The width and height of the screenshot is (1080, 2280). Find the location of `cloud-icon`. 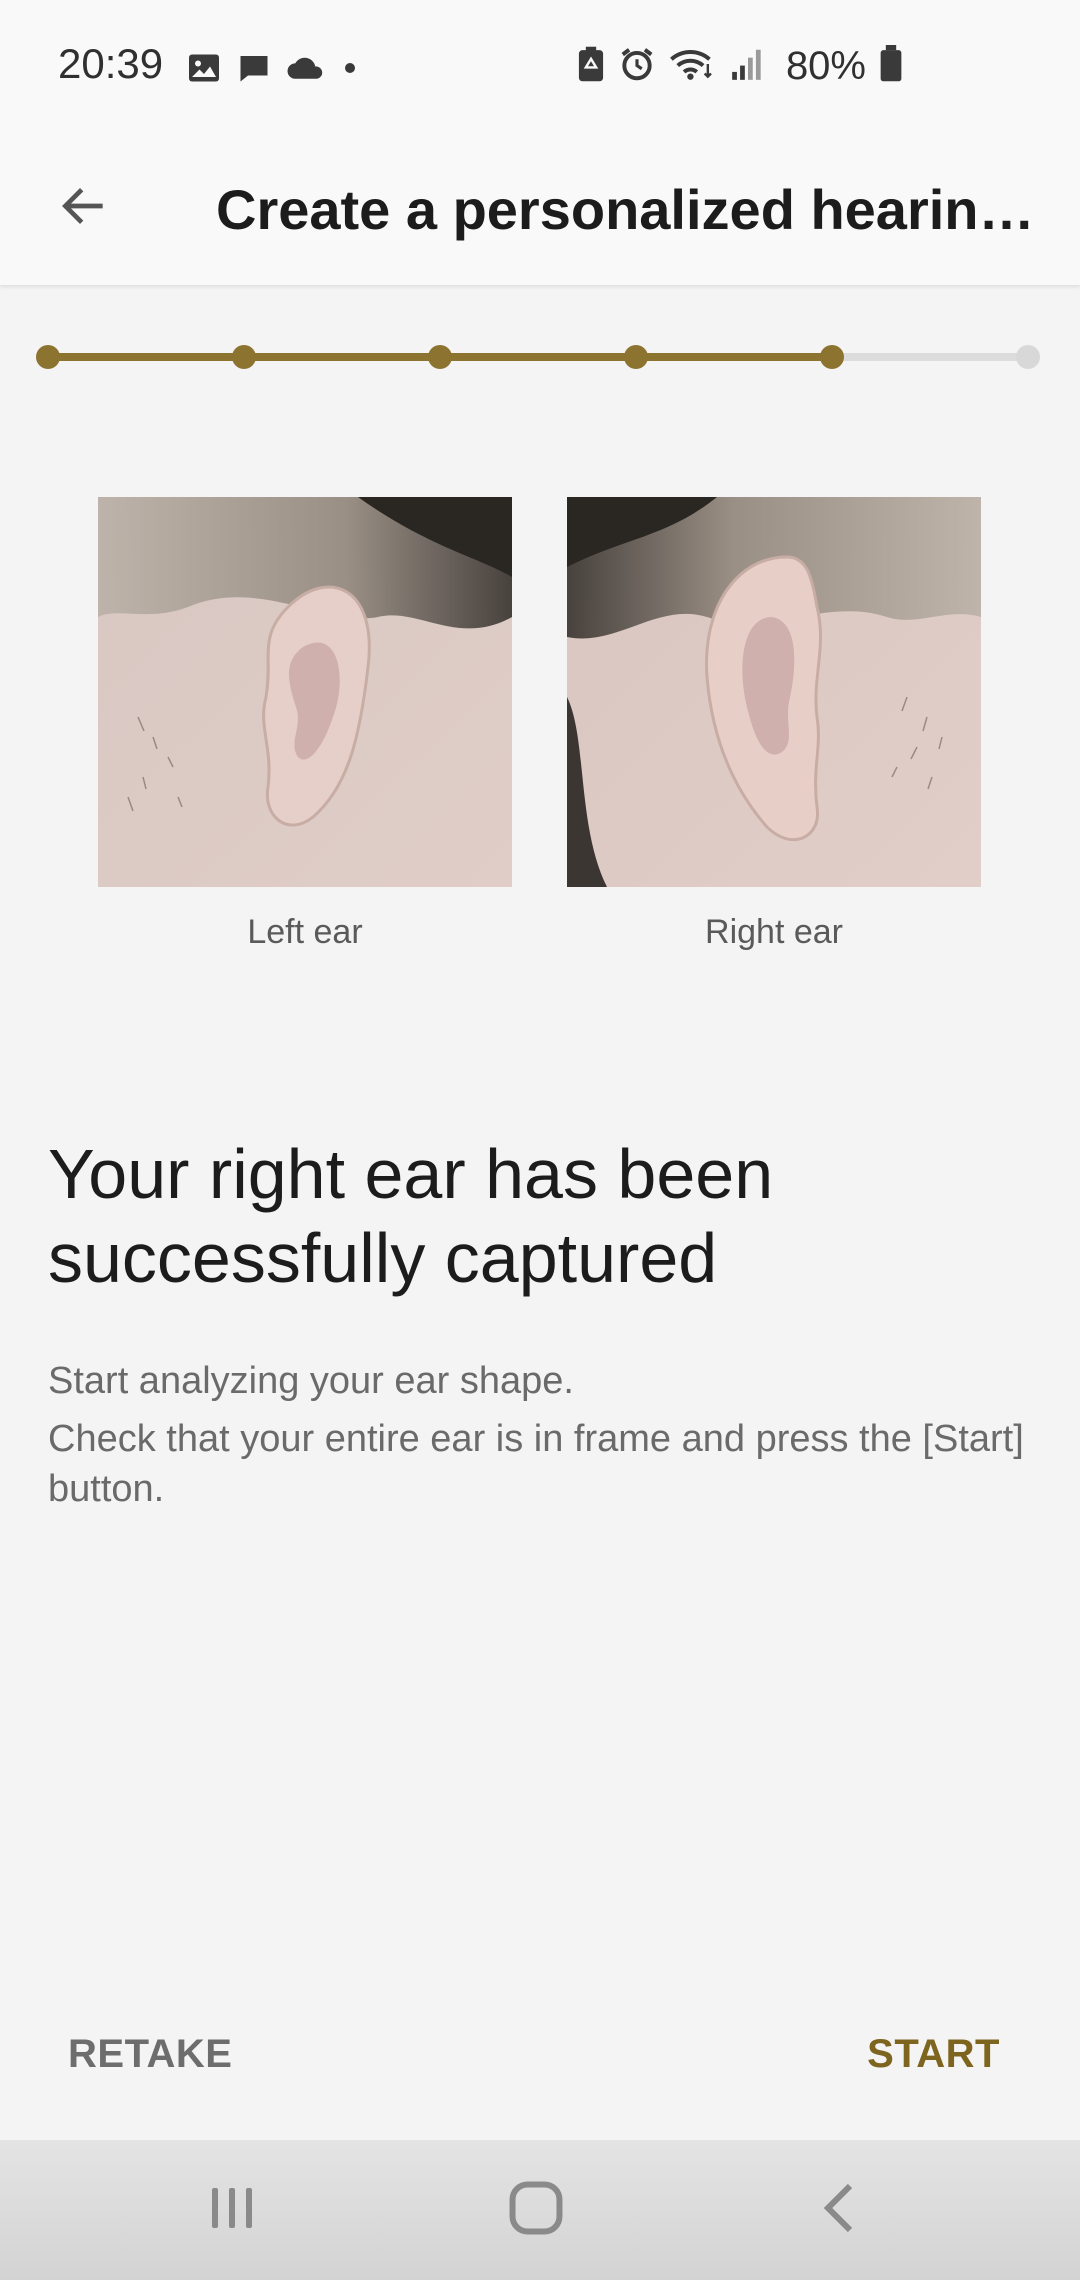

cloud-icon is located at coordinates (306, 70).